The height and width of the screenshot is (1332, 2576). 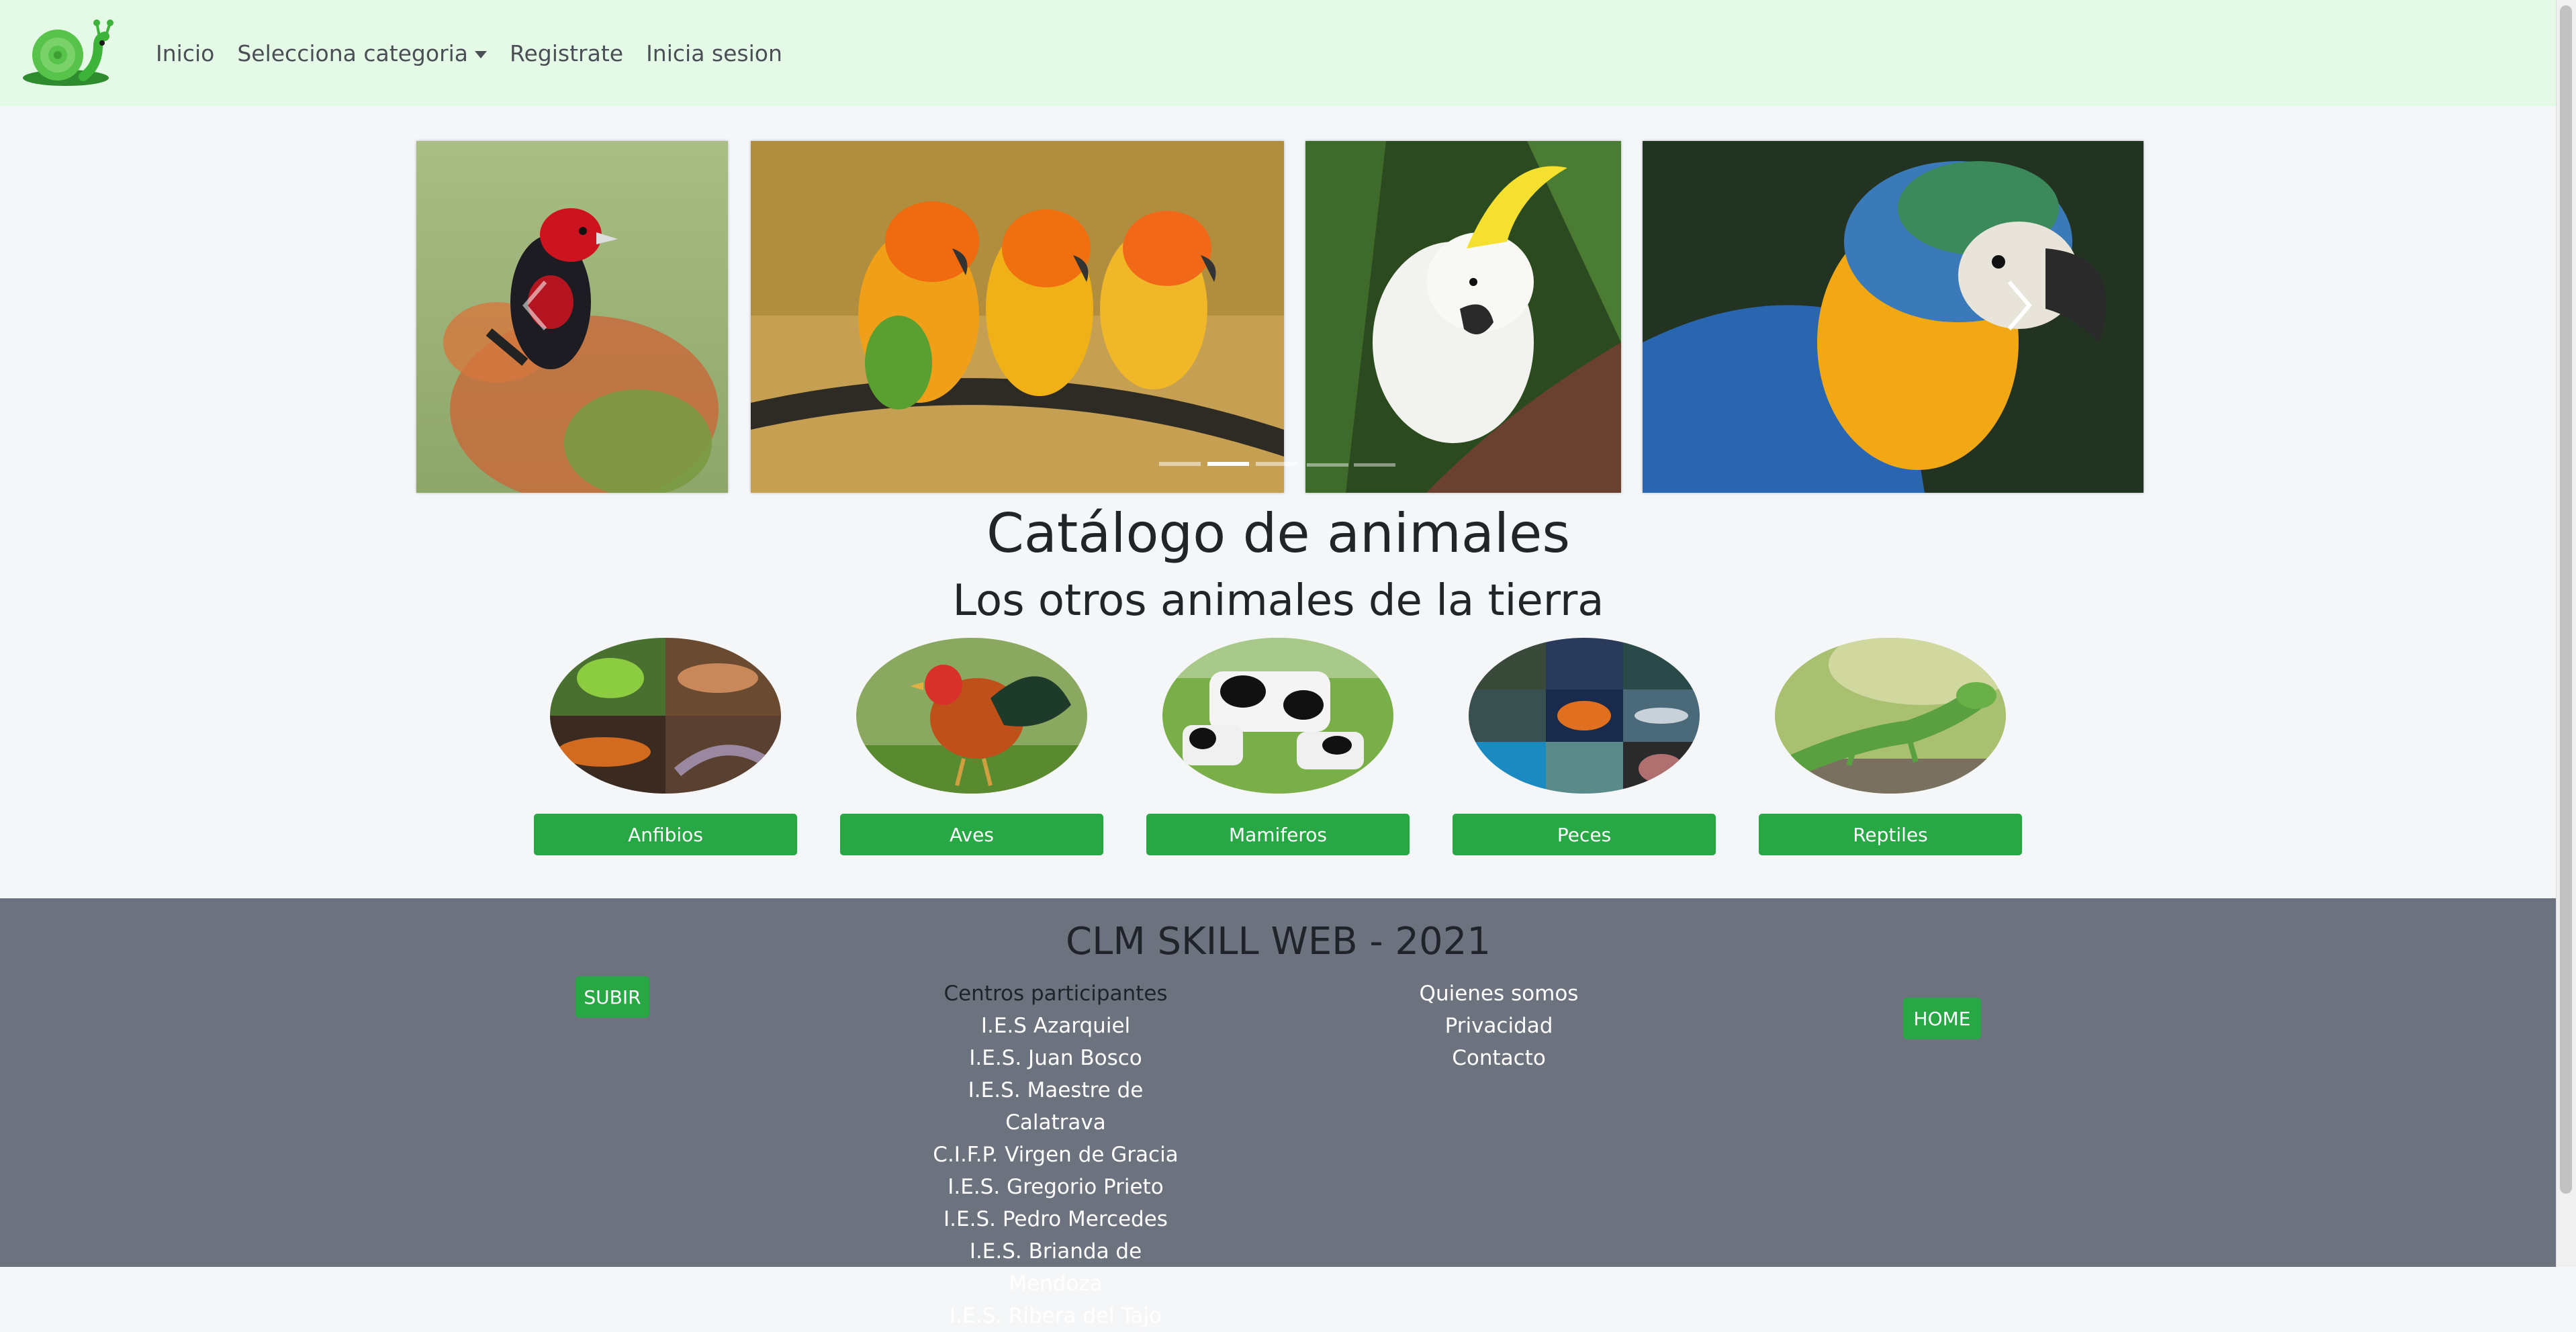 What do you see at coordinates (1278, 601) in the screenshot?
I see `page-subtitle: Los otros animales de la tierra` at bounding box center [1278, 601].